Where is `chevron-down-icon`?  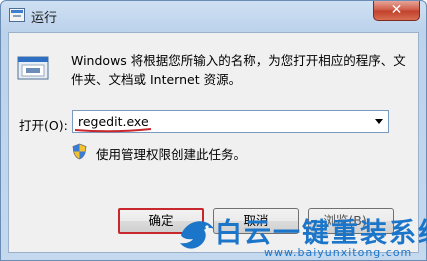
chevron-down-icon is located at coordinates (379, 121).